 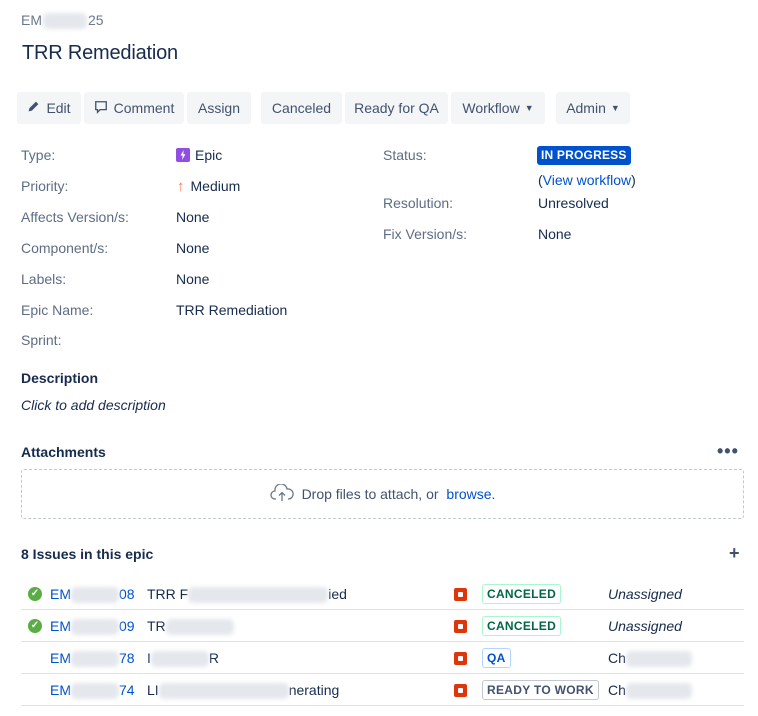 What do you see at coordinates (153, 690) in the screenshot?
I see `summary-start: LI` at bounding box center [153, 690].